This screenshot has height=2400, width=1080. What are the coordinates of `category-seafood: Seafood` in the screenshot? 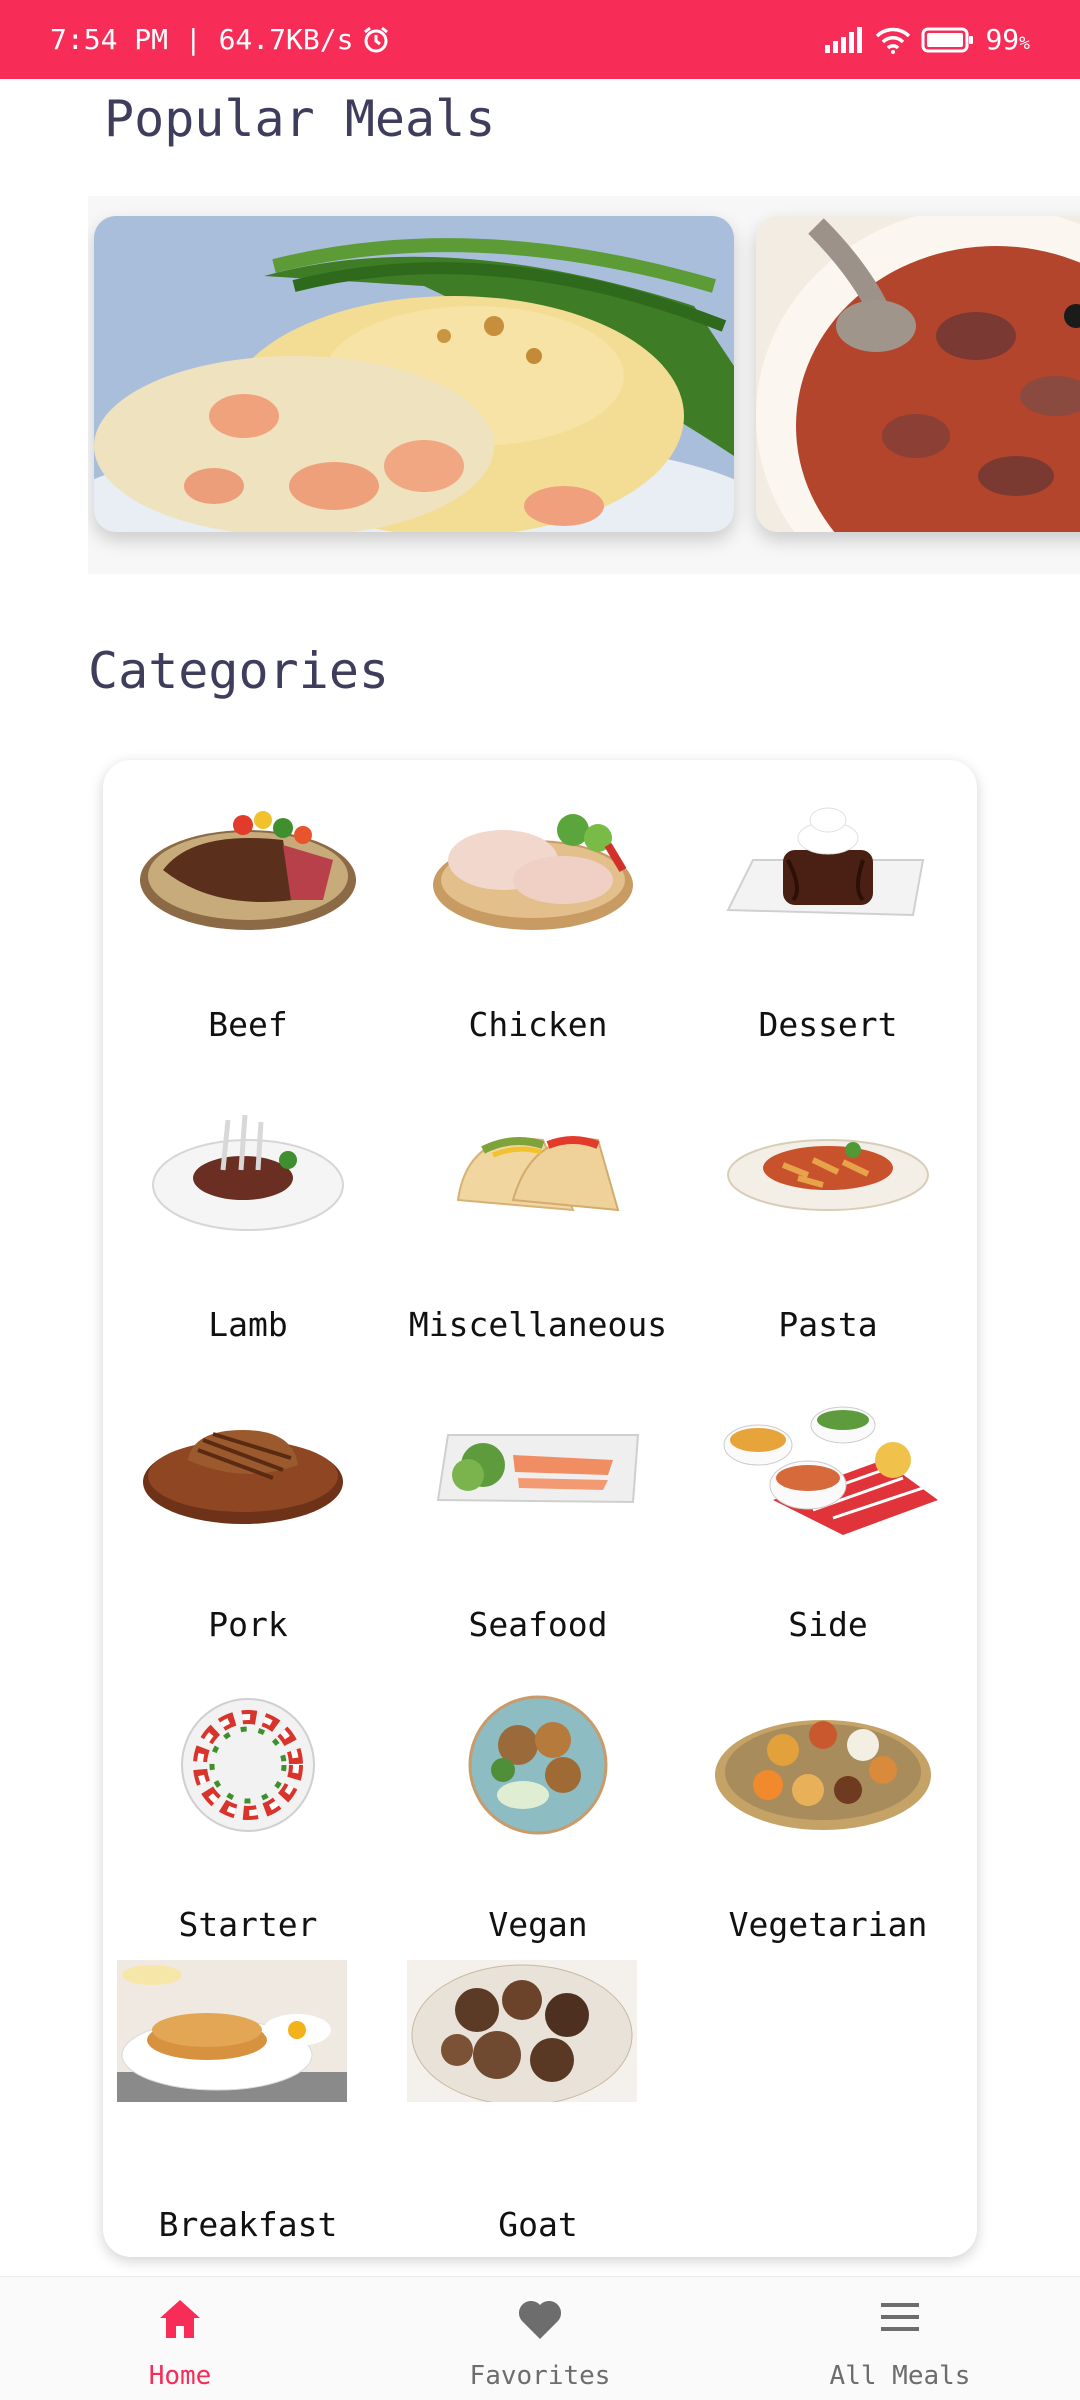 It's located at (538, 1502).